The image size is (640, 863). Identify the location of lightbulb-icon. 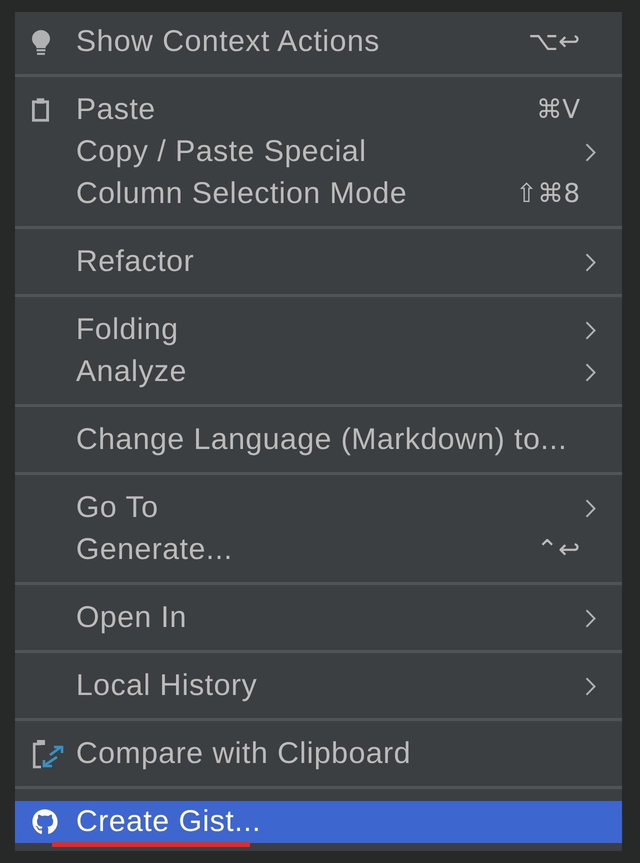
(41, 42).